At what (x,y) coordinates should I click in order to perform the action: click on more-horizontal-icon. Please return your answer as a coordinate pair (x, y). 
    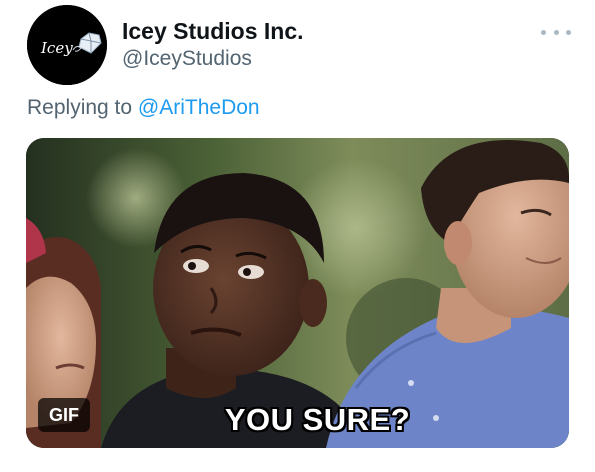
    Looking at the image, I should click on (556, 32).